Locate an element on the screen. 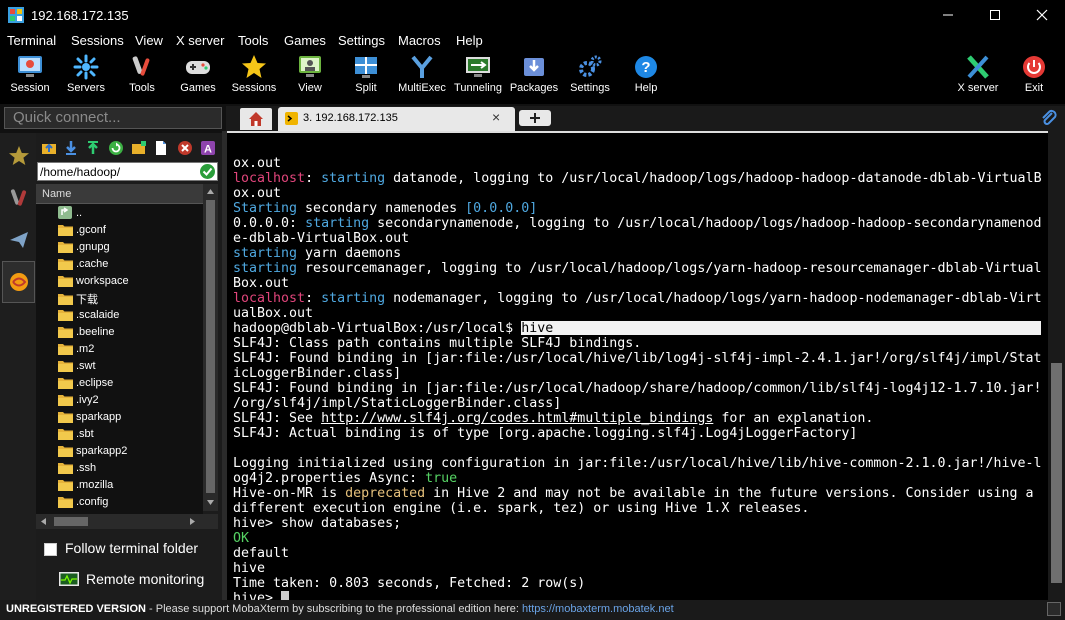  file-list-item: 下载 is located at coordinates (78, 299).